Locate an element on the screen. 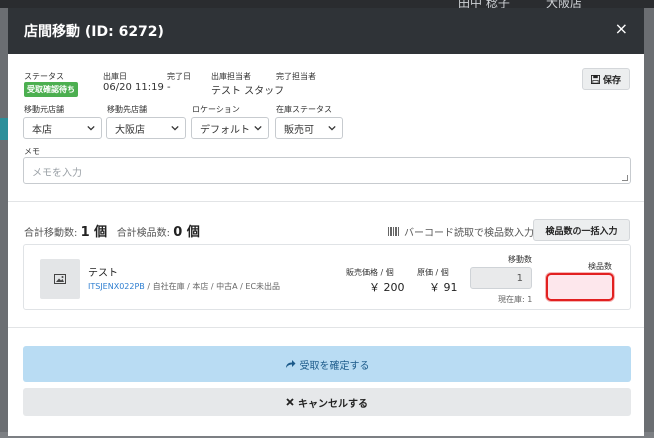 The height and width of the screenshot is (438, 654). share-arrow-icon is located at coordinates (290, 364).